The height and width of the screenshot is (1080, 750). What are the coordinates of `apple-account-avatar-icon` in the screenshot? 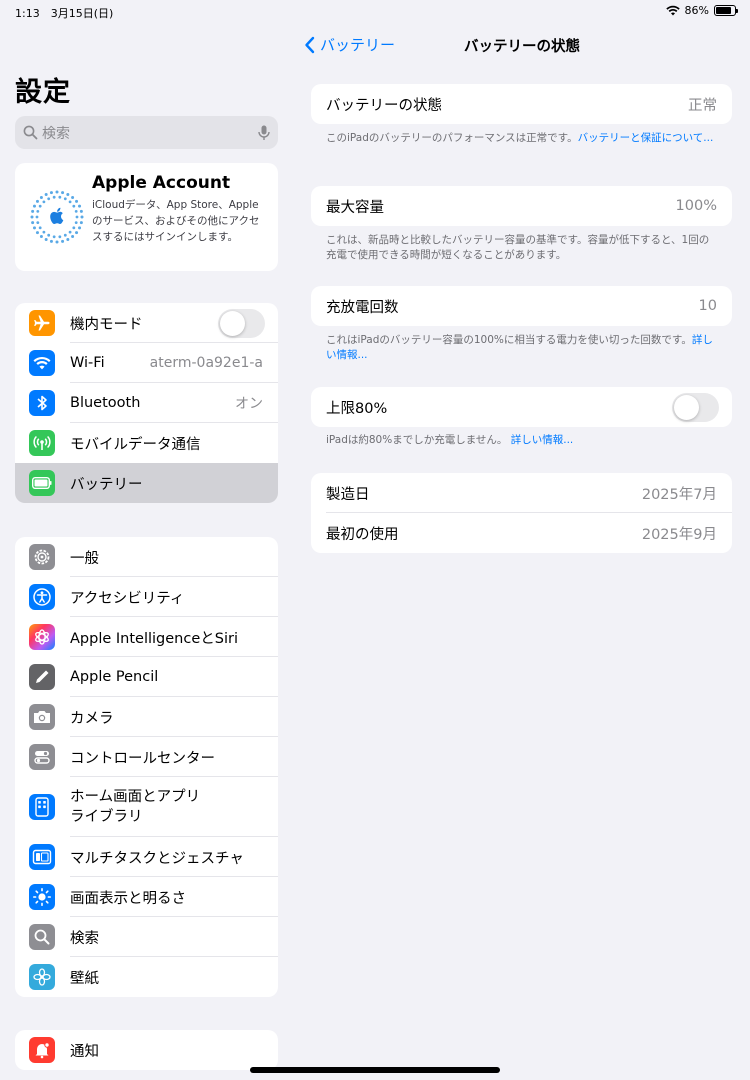 It's located at (57, 217).